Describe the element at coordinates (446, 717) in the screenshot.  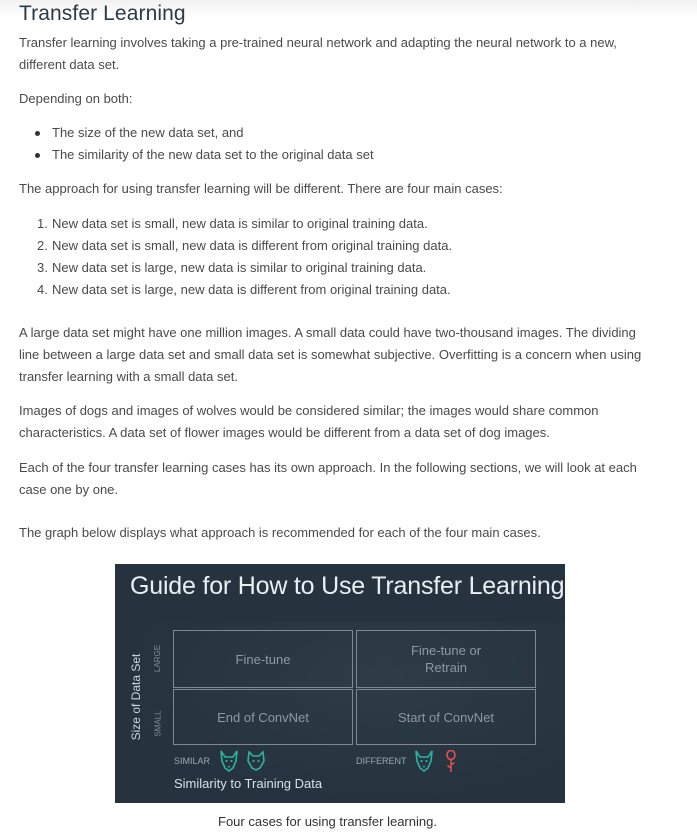
I see `cell-small-different: Start of ConvNet` at that location.